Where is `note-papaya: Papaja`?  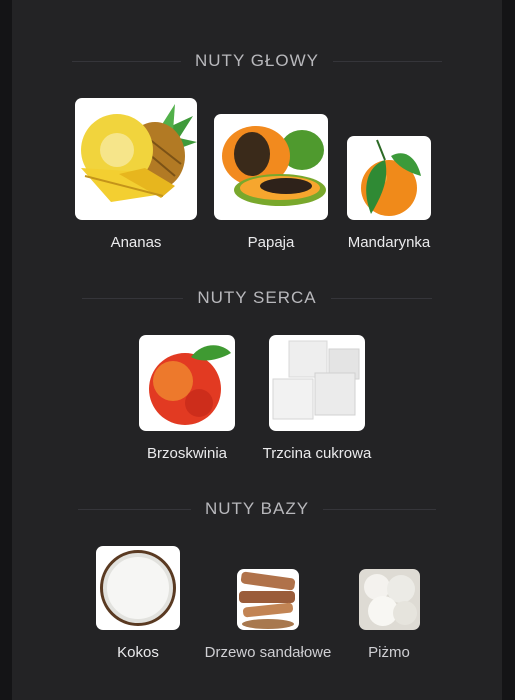 note-papaya: Papaja is located at coordinates (271, 182).